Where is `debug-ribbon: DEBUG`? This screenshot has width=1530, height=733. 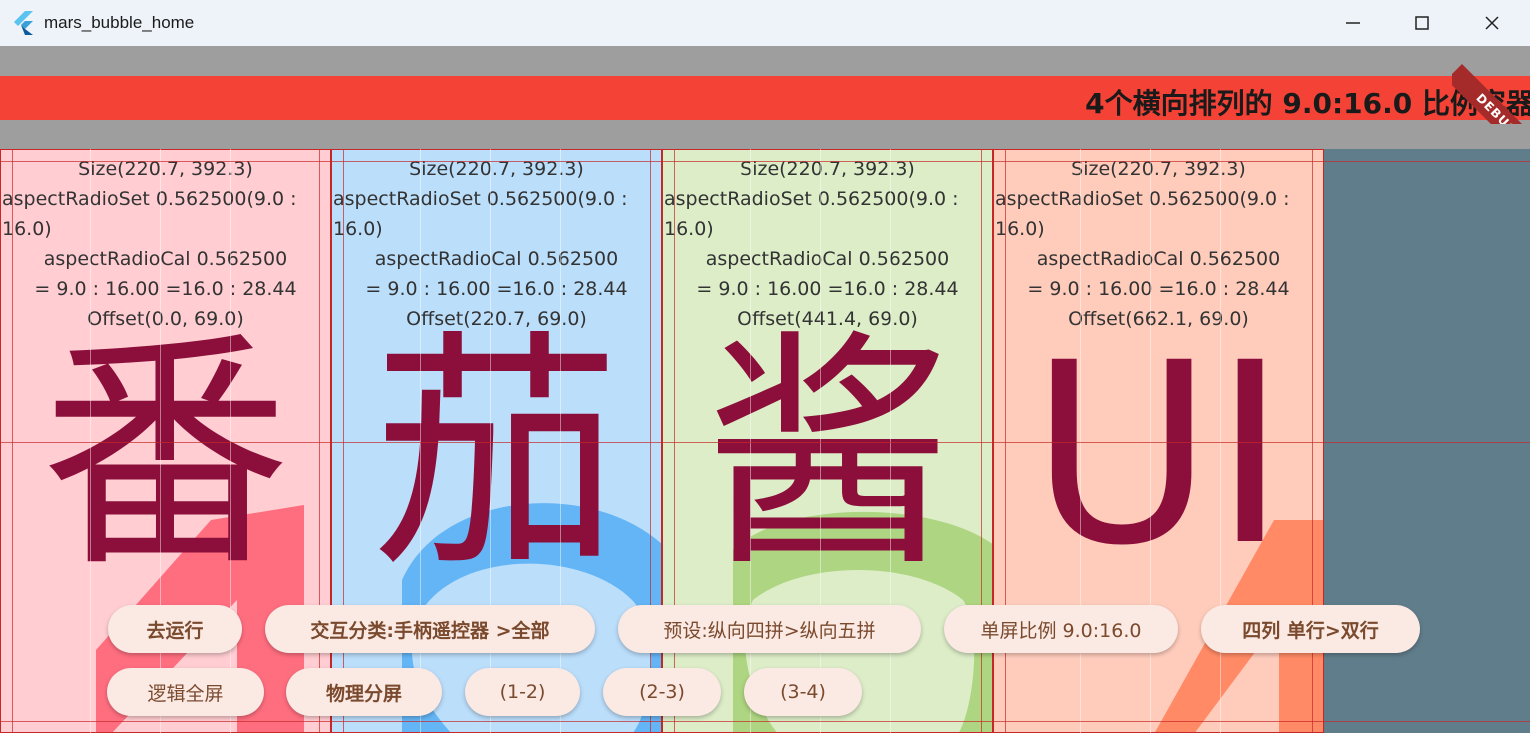
debug-ribbon: DEBUG is located at coordinates (1491, 85).